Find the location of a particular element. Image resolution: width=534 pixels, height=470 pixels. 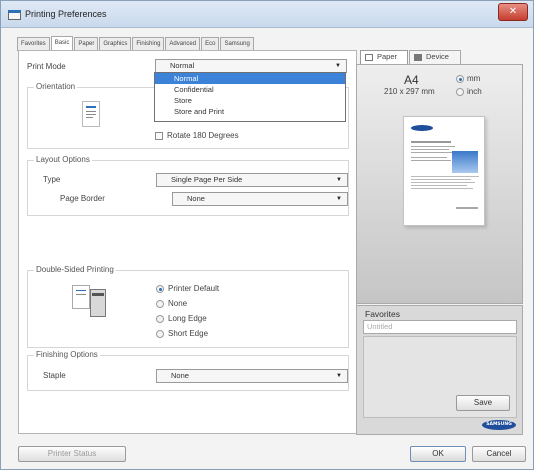

paper-icon is located at coordinates (369, 57).